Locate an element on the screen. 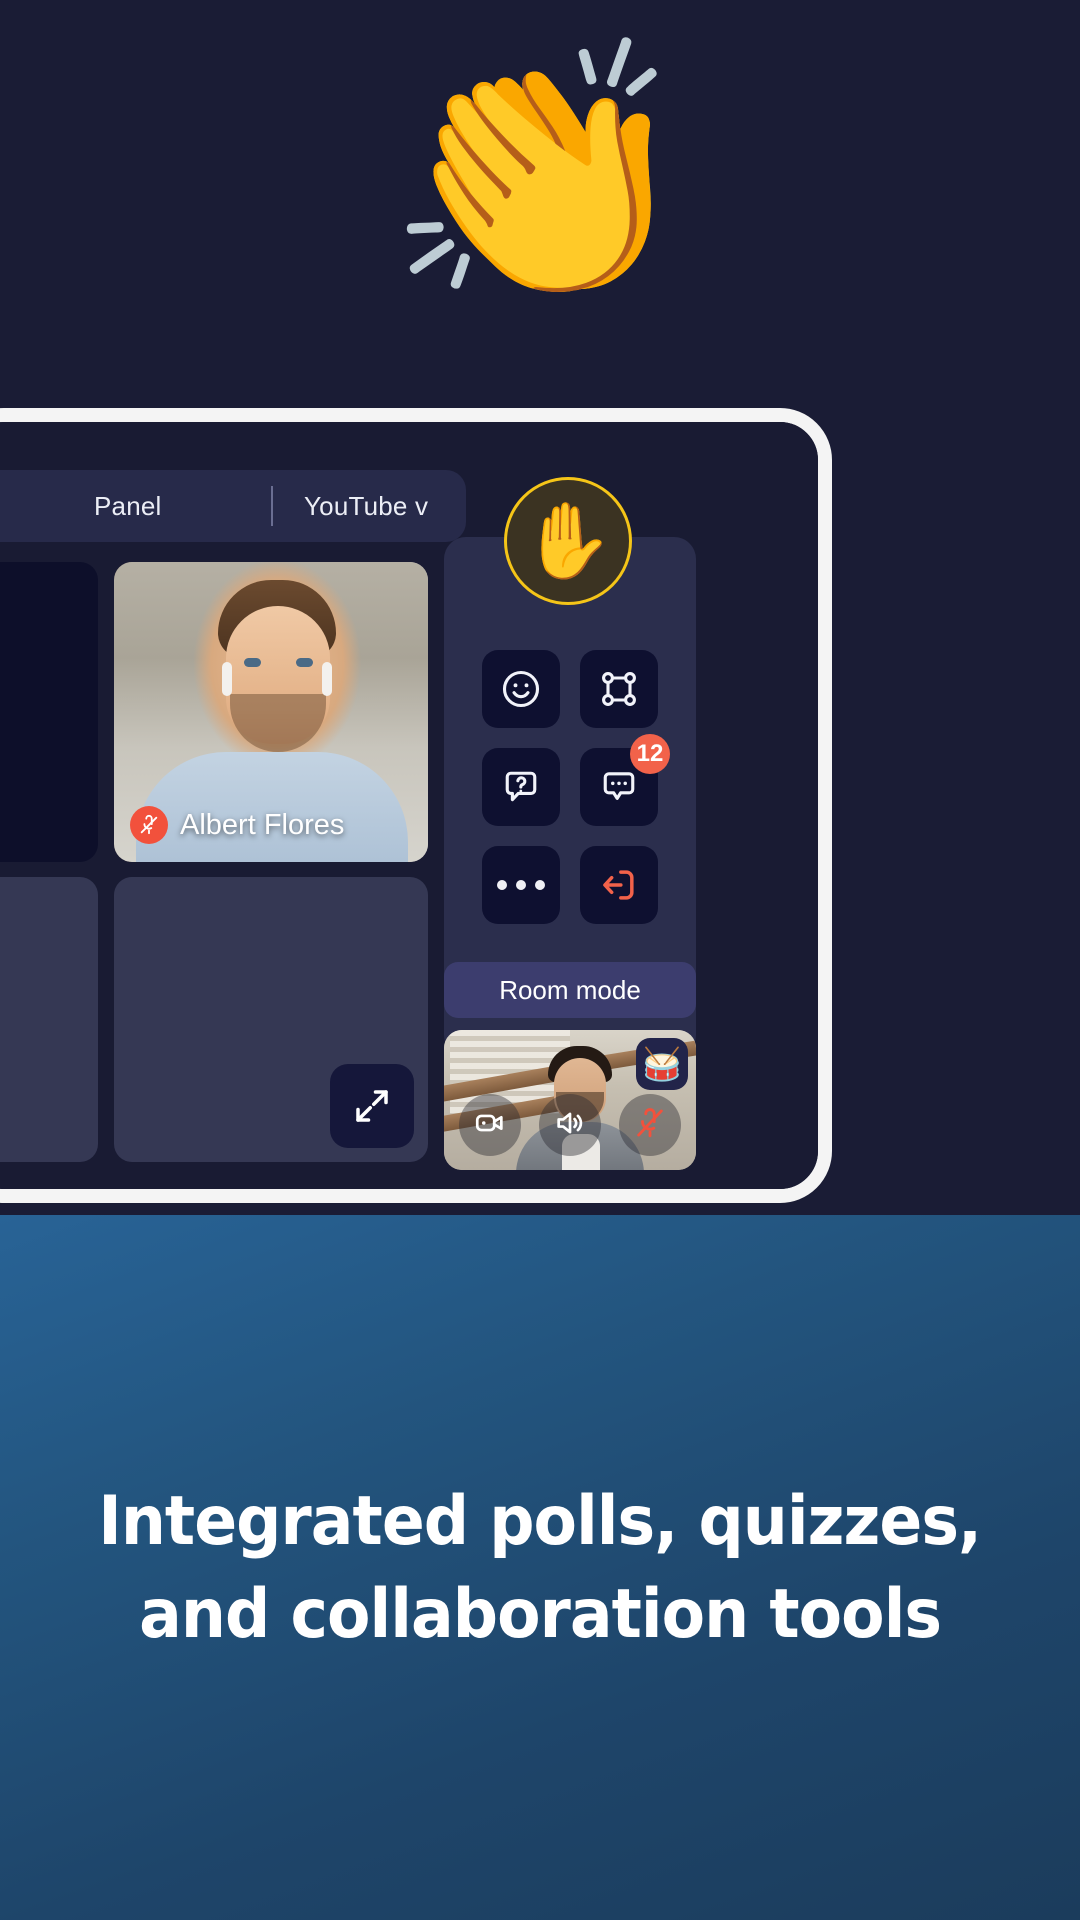  self-view-thumbnail: 🥁 is located at coordinates (570, 1100).